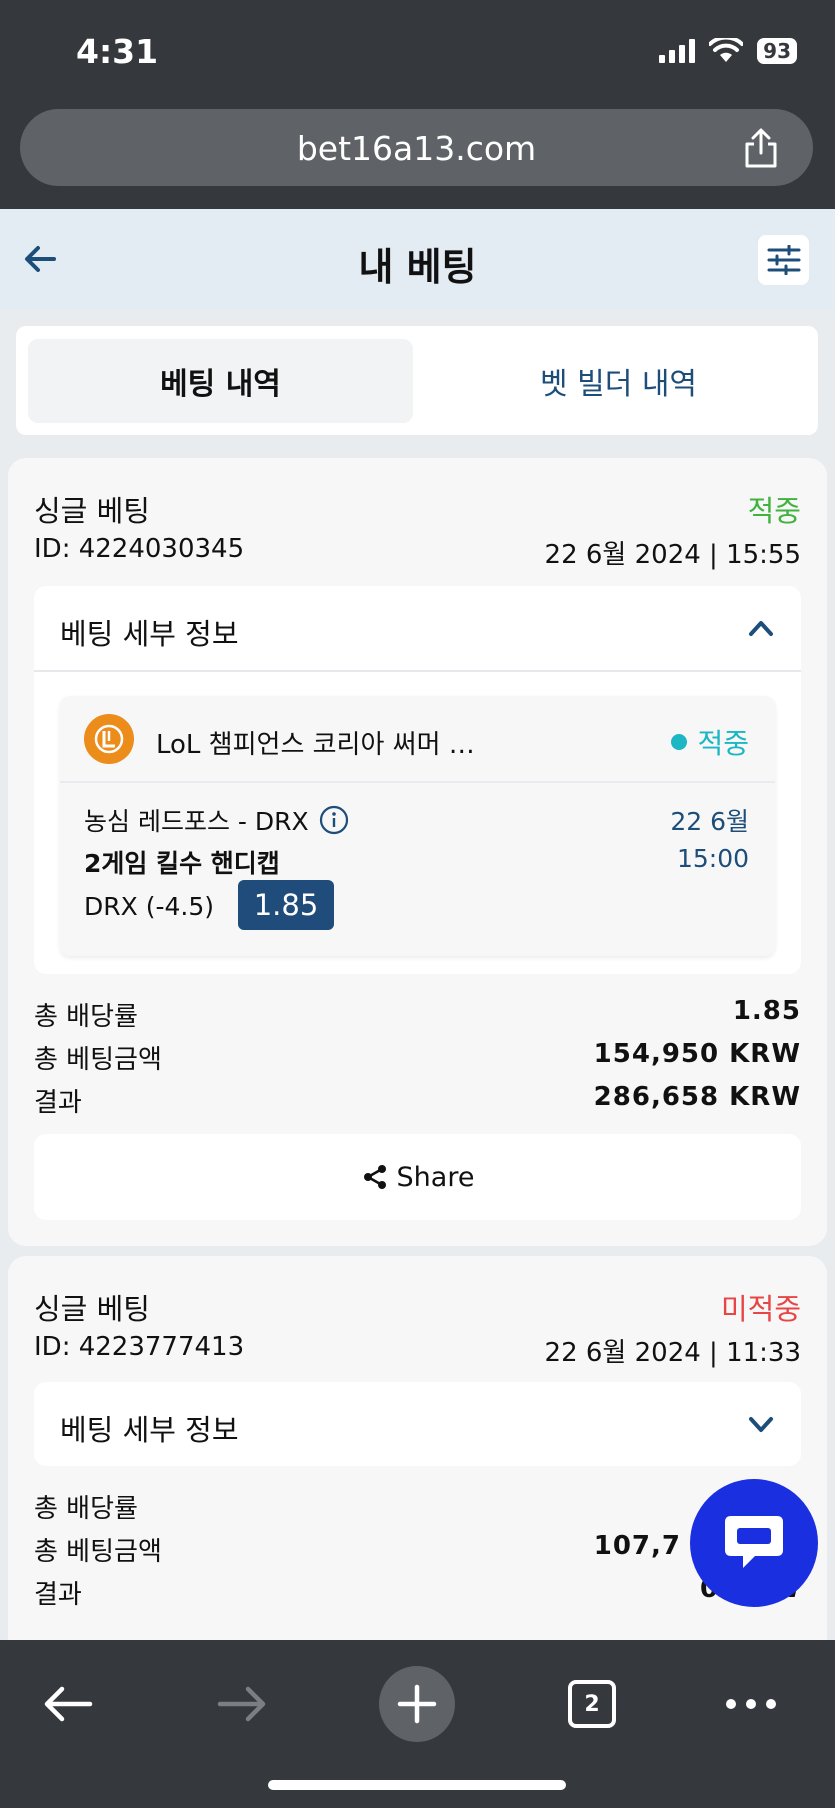 Image resolution: width=835 pixels, height=1808 pixels. I want to click on page-header: 내 베팅, so click(417, 259).